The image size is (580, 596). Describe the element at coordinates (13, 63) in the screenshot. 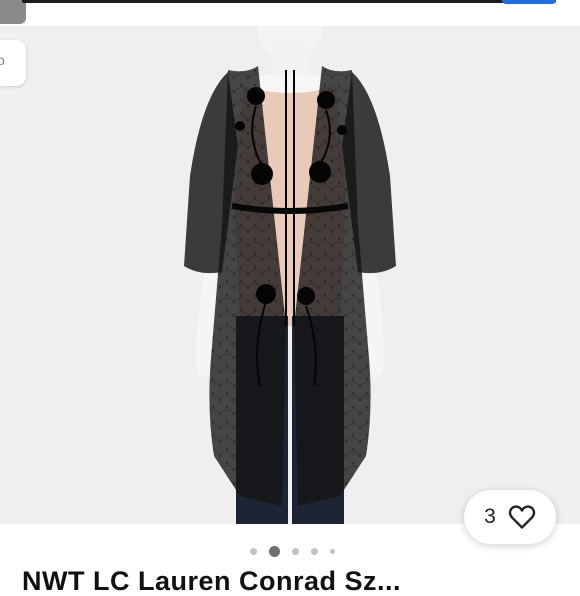

I see `back-tab: p` at that location.